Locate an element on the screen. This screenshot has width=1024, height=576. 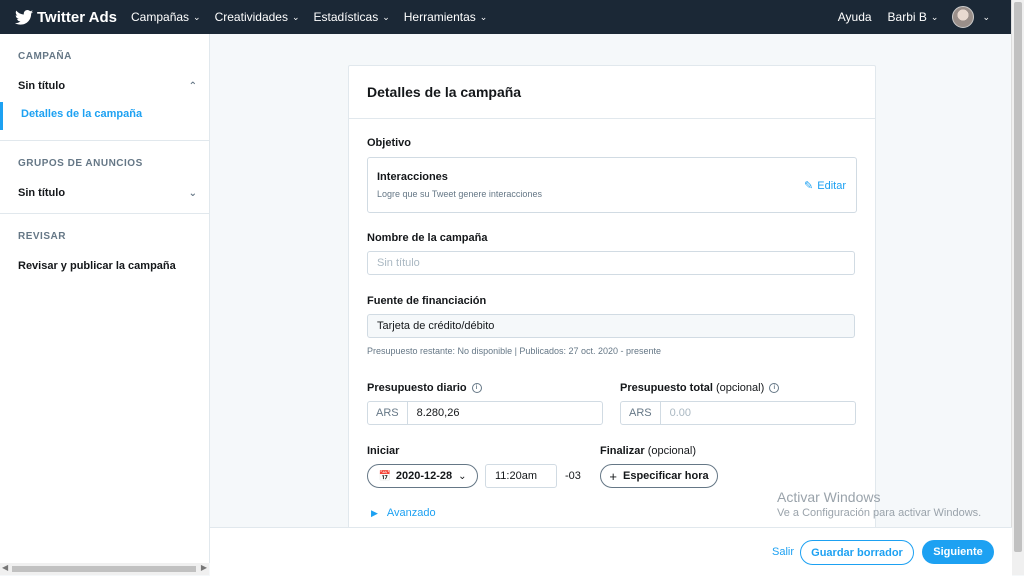
brand-logo: Twitter Ads is located at coordinates (66, 17).